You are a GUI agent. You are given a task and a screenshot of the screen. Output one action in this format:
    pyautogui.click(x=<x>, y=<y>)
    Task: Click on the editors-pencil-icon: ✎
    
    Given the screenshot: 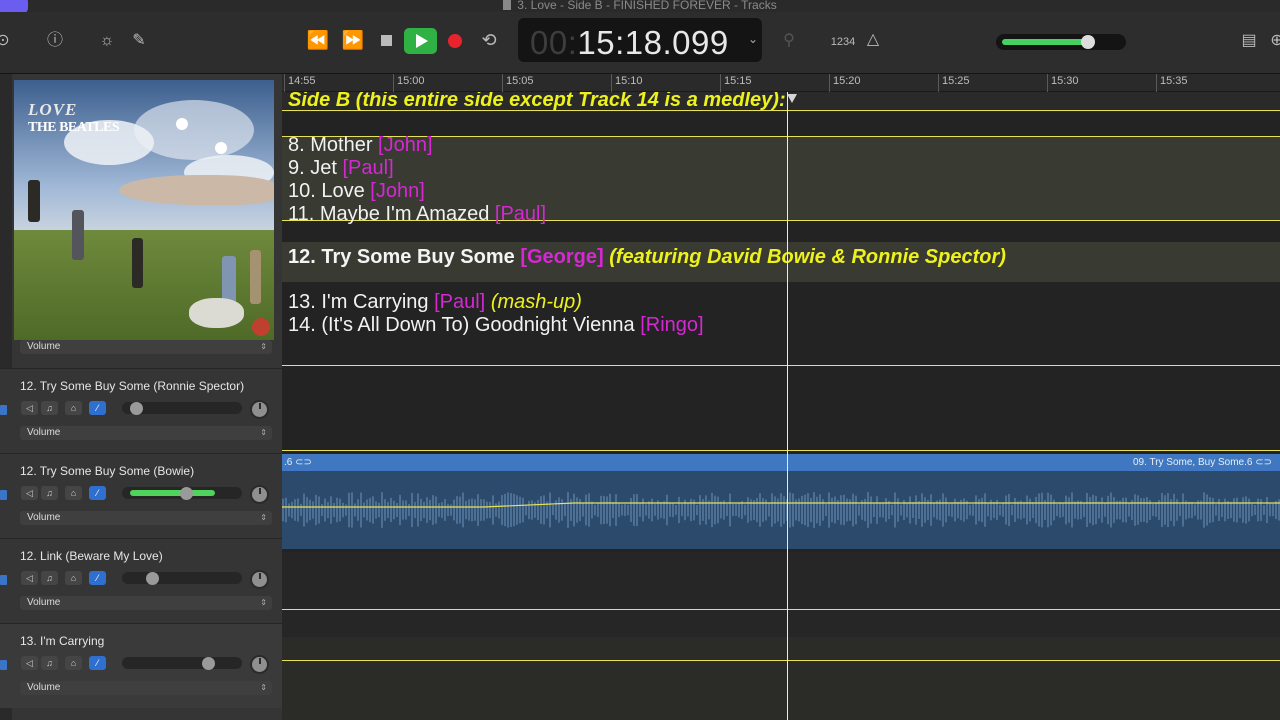 What is the action you would take?
    pyautogui.click(x=139, y=41)
    